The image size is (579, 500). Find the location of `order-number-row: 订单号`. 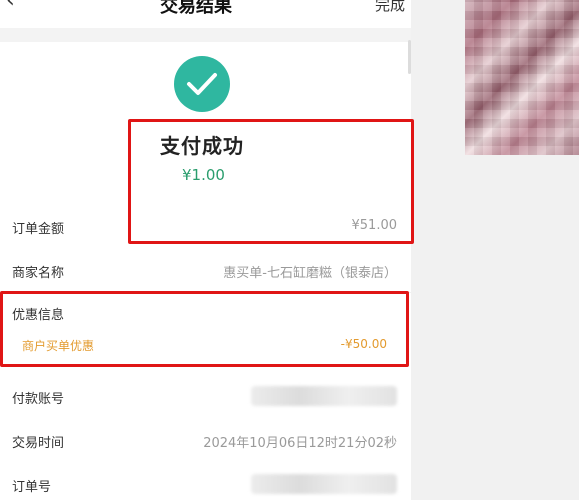

order-number-row: 订单号 is located at coordinates (205, 482).